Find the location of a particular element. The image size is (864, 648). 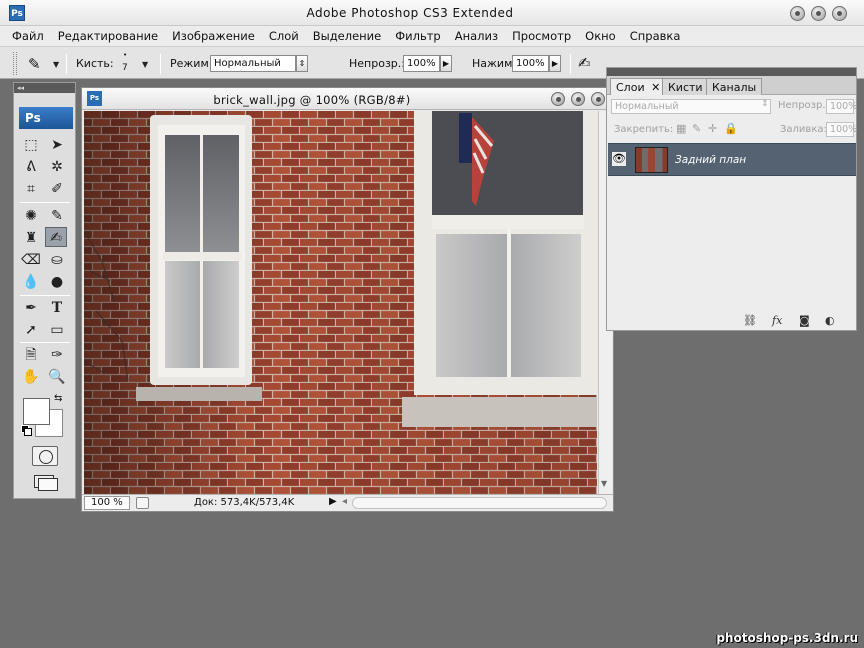

layer-name: Задний план is located at coordinates (711, 160).